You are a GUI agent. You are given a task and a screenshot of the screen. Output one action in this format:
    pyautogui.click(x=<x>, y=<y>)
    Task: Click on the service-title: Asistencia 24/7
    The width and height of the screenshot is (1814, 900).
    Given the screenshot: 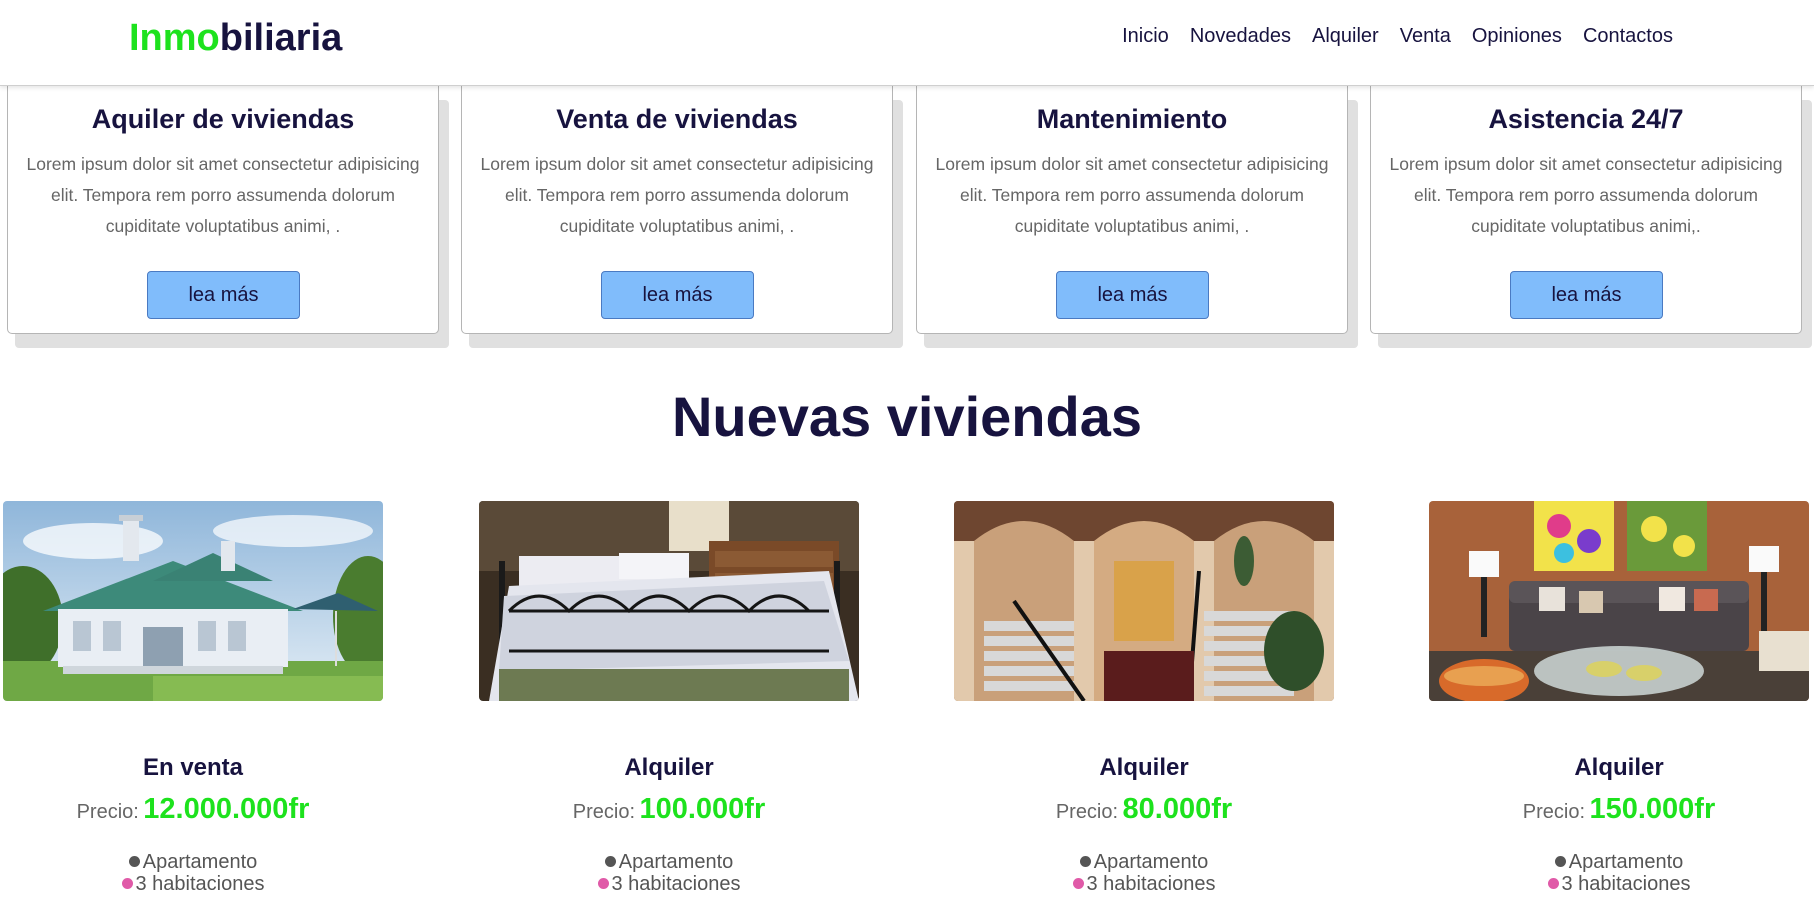 What is the action you would take?
    pyautogui.click(x=1586, y=119)
    